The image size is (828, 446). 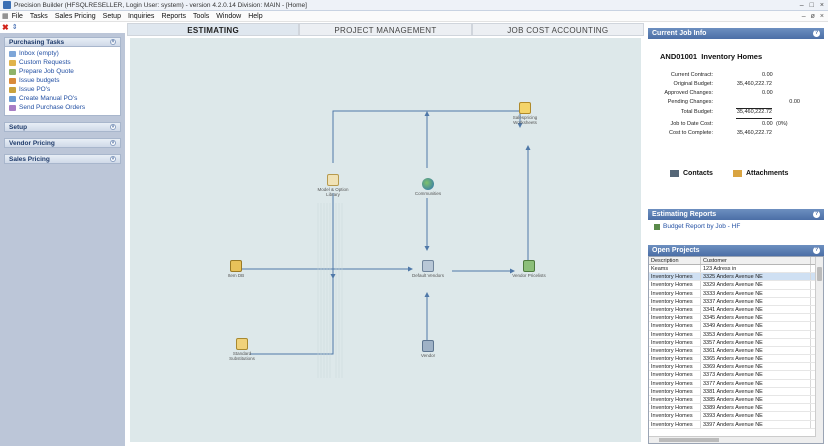 What do you see at coordinates (428, 349) in the screenshot?
I see `vendor-node: Vendor` at bounding box center [428, 349].